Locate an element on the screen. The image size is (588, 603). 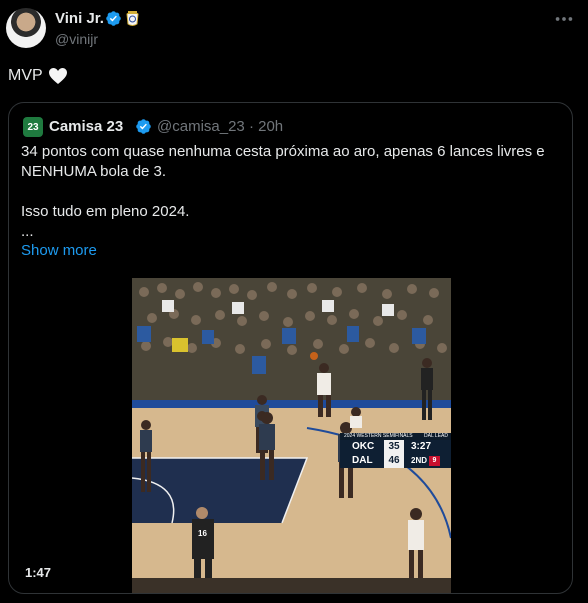
more-horizontal-icon is located at coordinates (564, 19).